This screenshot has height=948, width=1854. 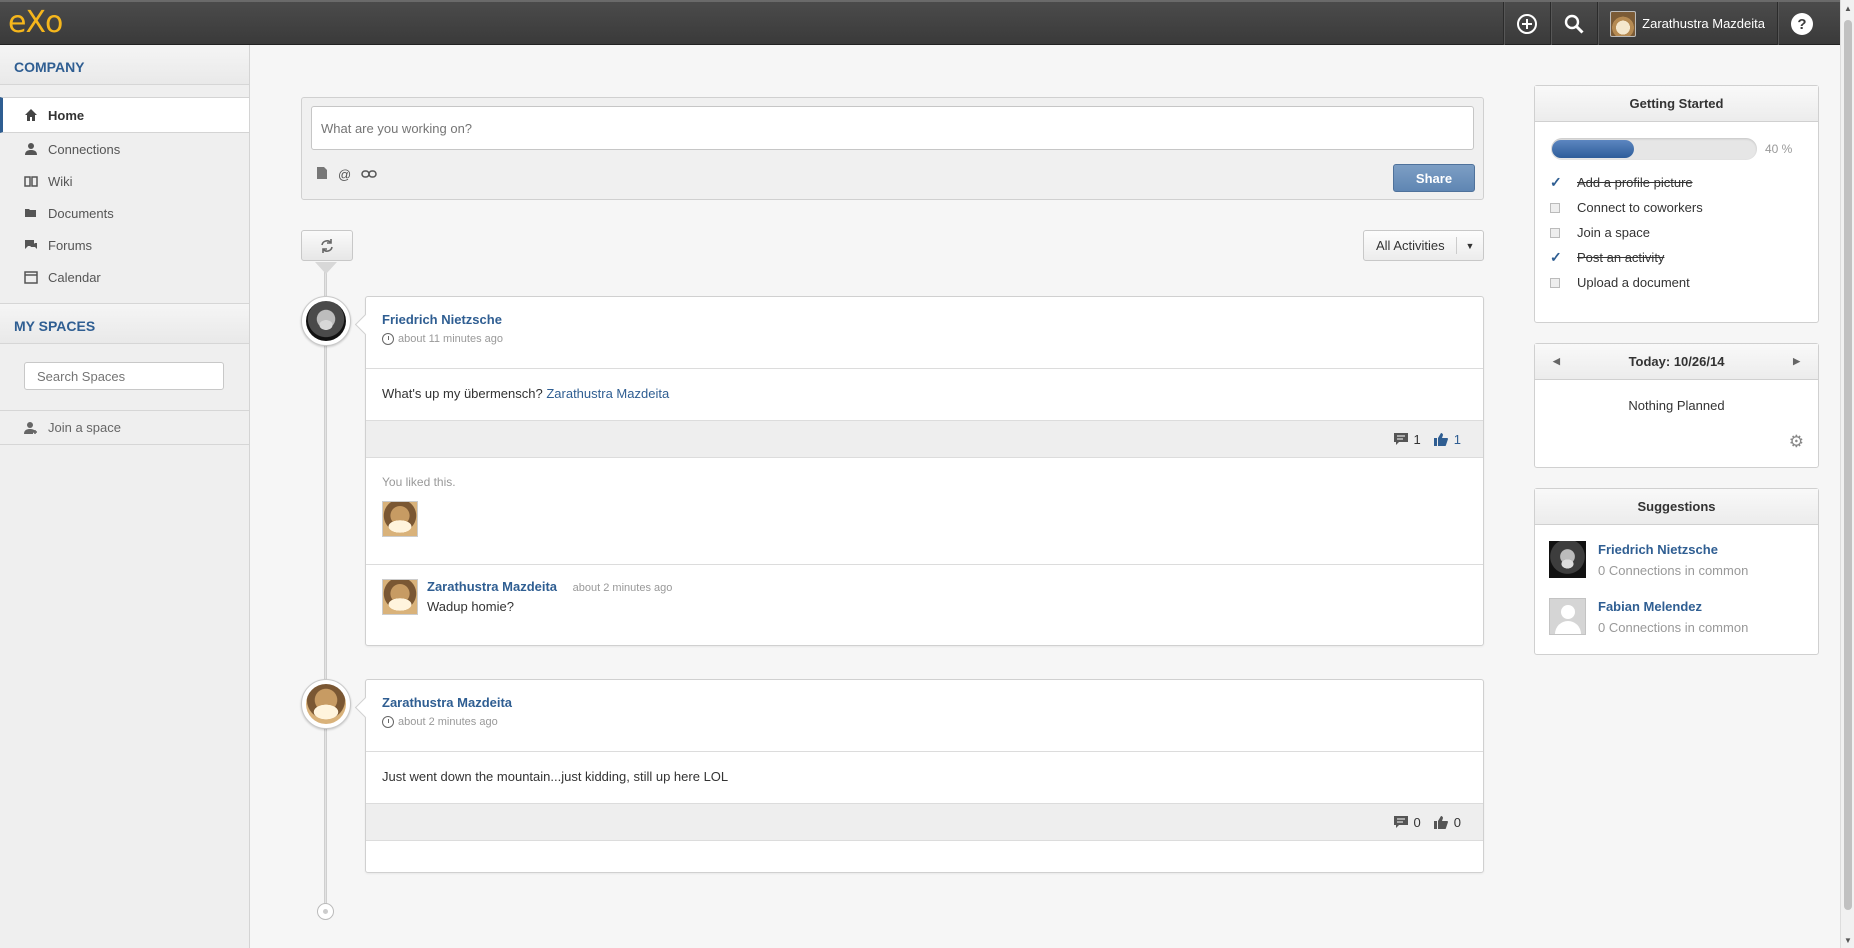 I want to click on comment-author: Zarathustra Mazdeita, so click(x=492, y=586).